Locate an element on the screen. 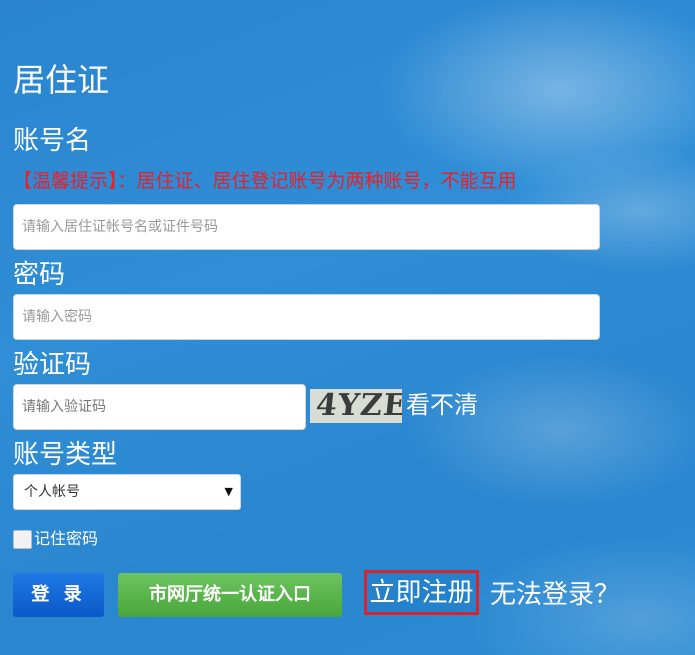 The height and width of the screenshot is (655, 695). password-input: 请输入密码 is located at coordinates (306, 317).